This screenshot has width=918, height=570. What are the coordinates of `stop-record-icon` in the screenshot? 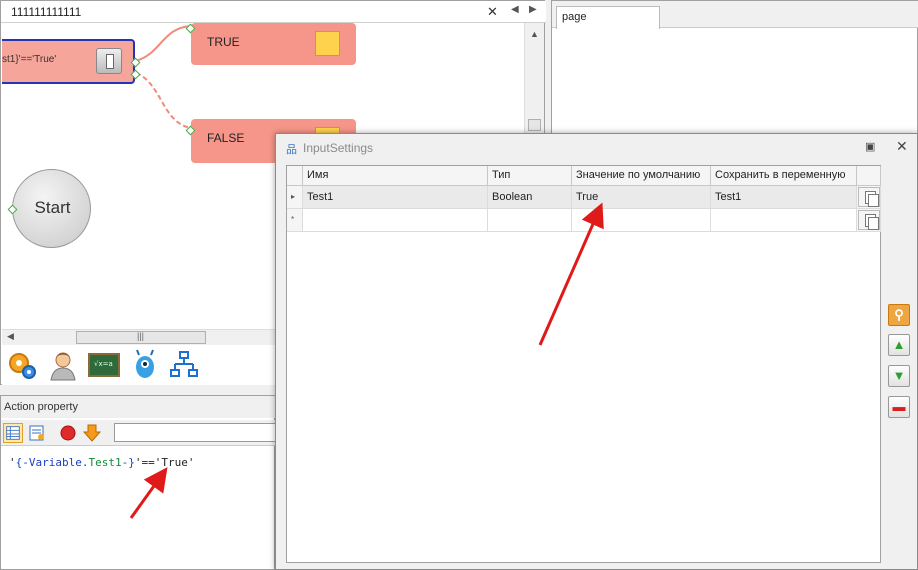 It's located at (68, 433).